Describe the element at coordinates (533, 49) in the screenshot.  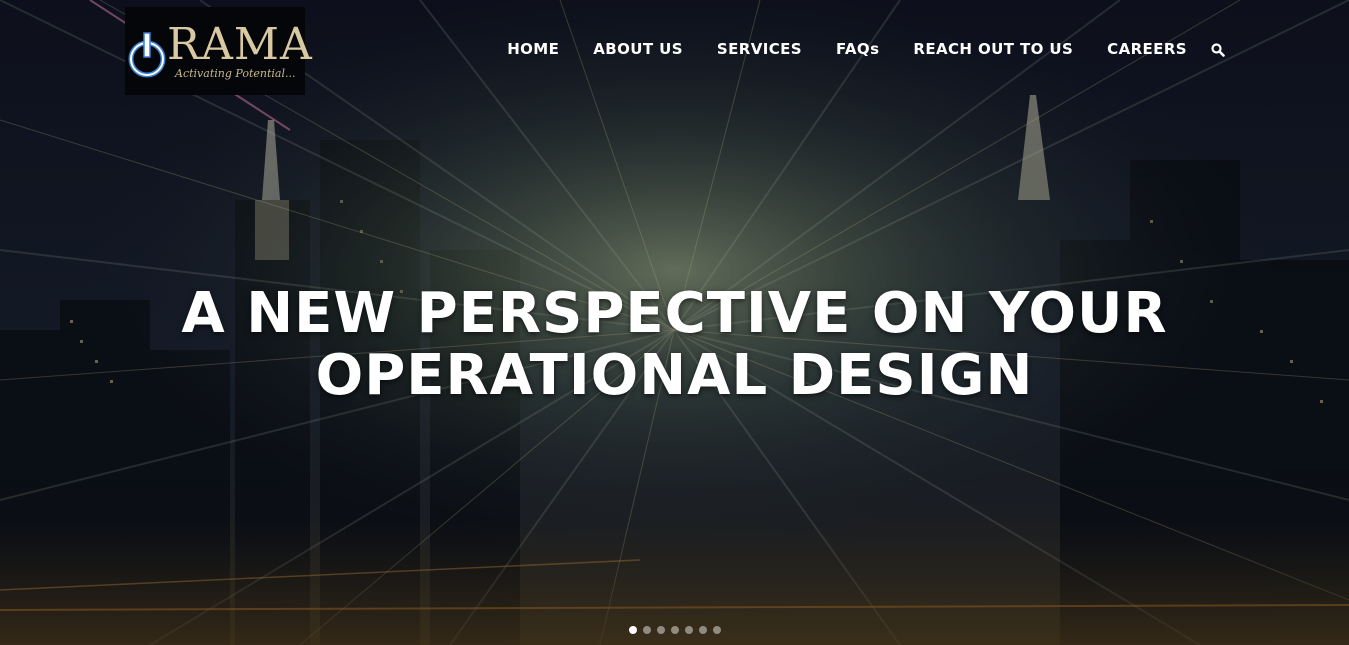
I see `nav-item-home: HOME` at that location.